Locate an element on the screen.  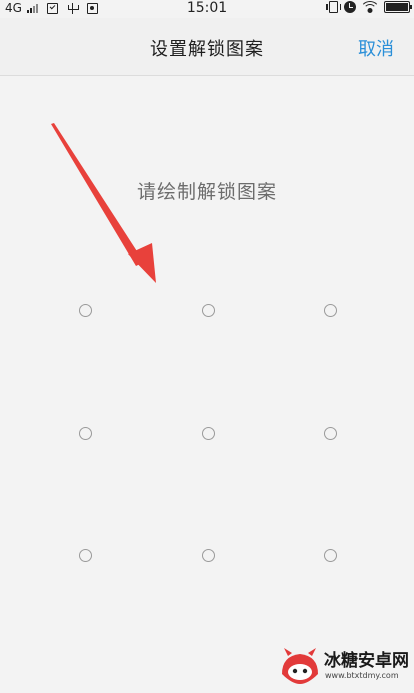
wifi-icon is located at coordinates (370, 7).